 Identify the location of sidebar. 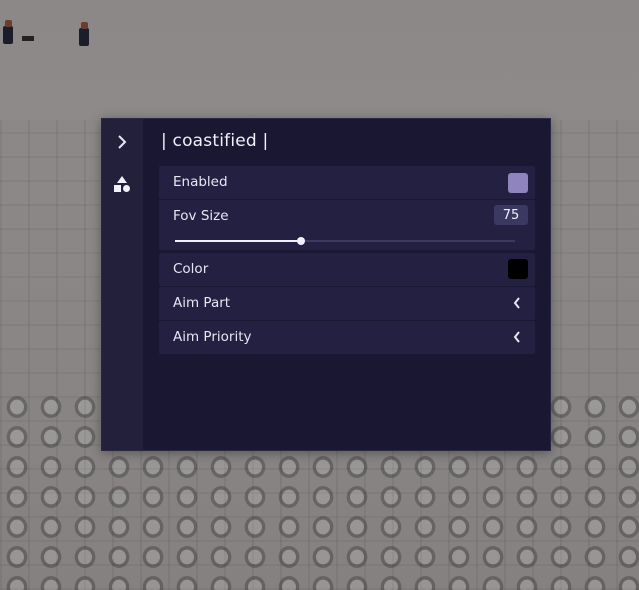
(122, 284).